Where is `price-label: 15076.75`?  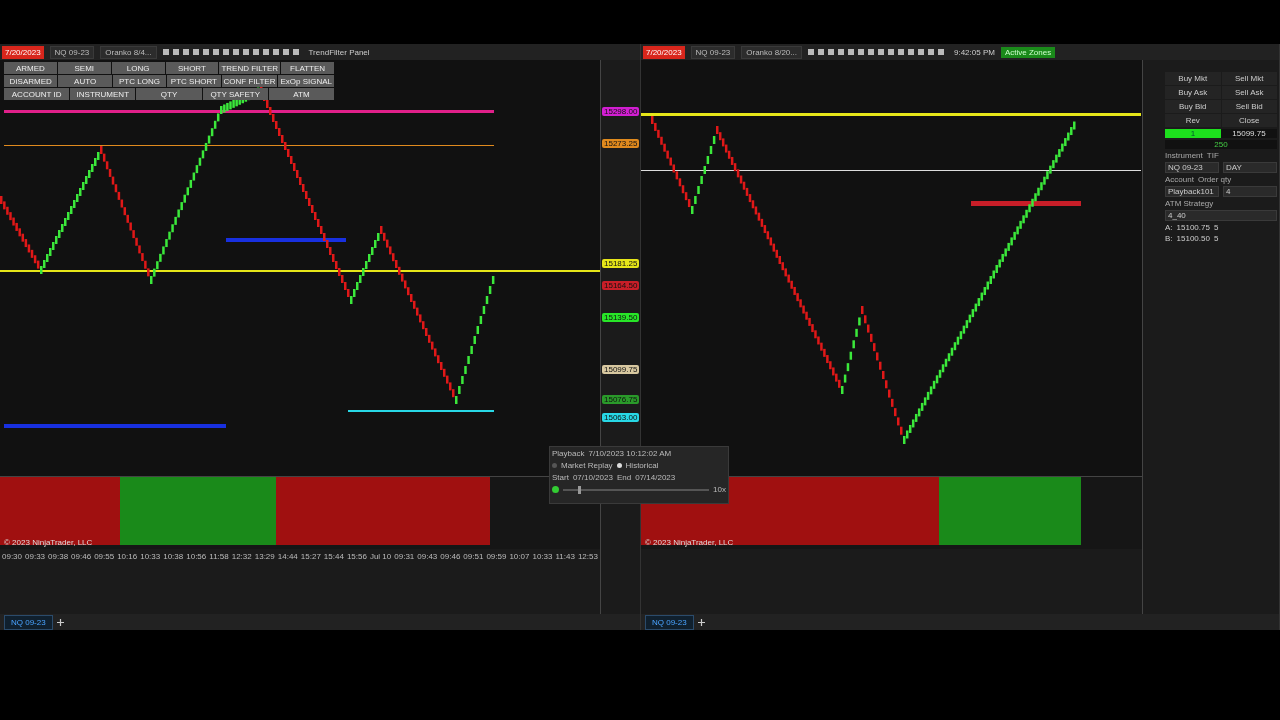 price-label: 15076.75 is located at coordinates (621, 400).